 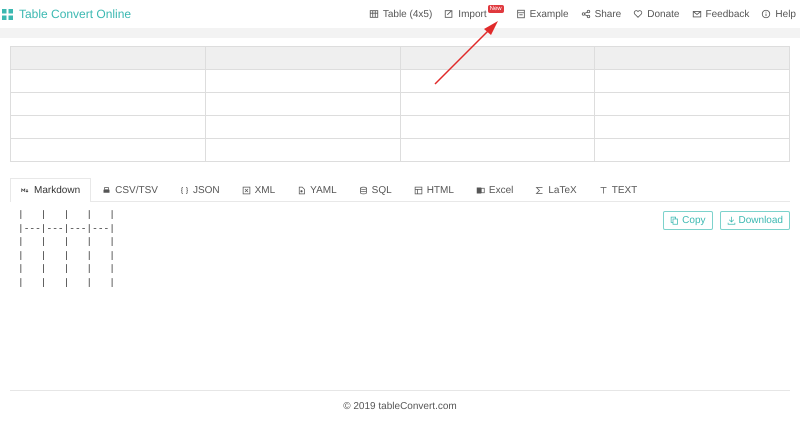 What do you see at coordinates (675, 220) in the screenshot?
I see `copy-icon` at bounding box center [675, 220].